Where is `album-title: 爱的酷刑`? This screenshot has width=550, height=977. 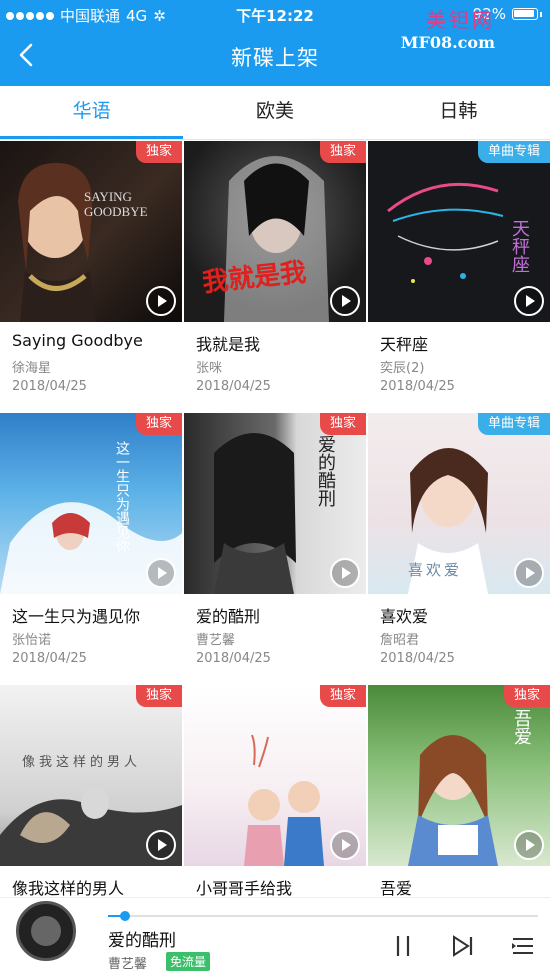
album-title: 爱的酷刑 is located at coordinates (228, 616).